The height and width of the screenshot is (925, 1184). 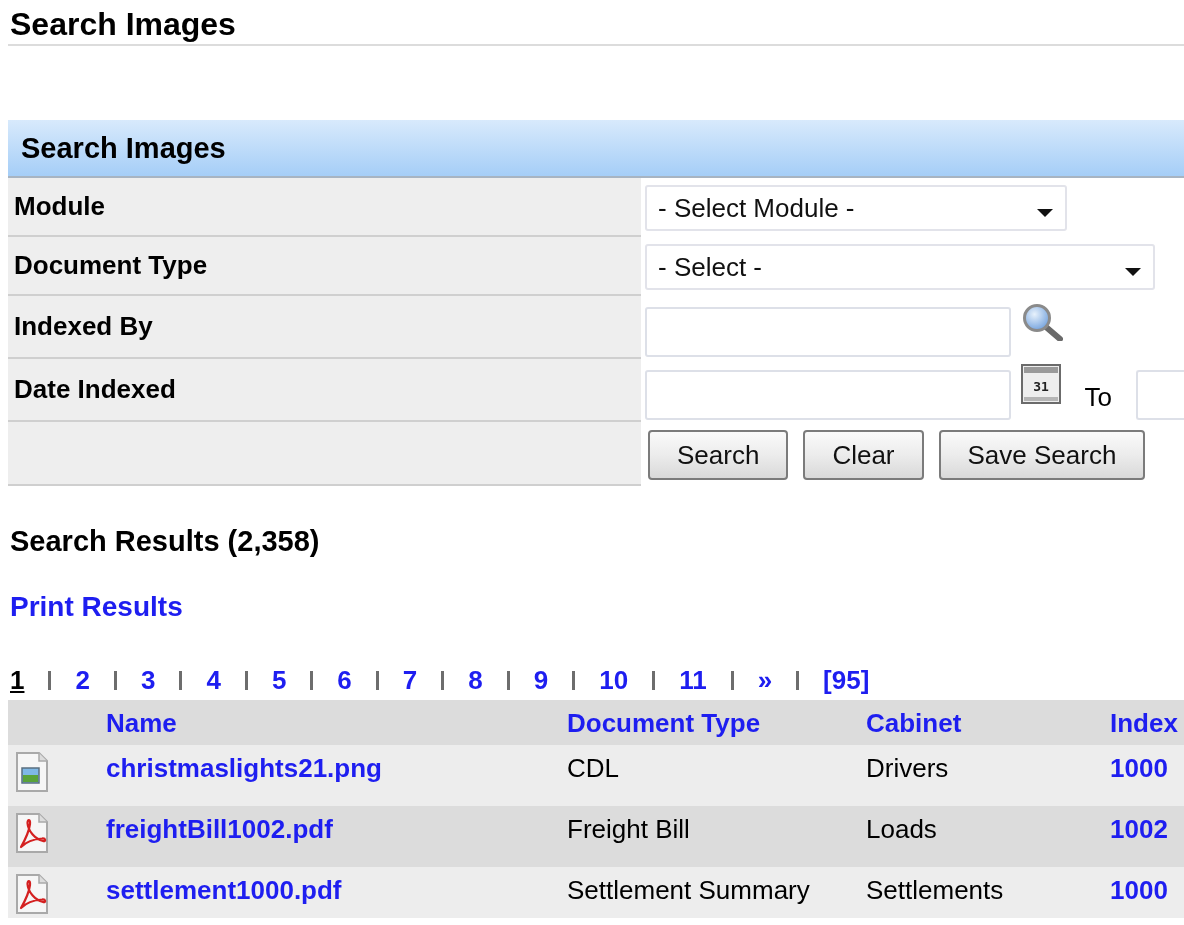 What do you see at coordinates (244, 768) in the screenshot?
I see `file-name-link: christmaslights21.png` at bounding box center [244, 768].